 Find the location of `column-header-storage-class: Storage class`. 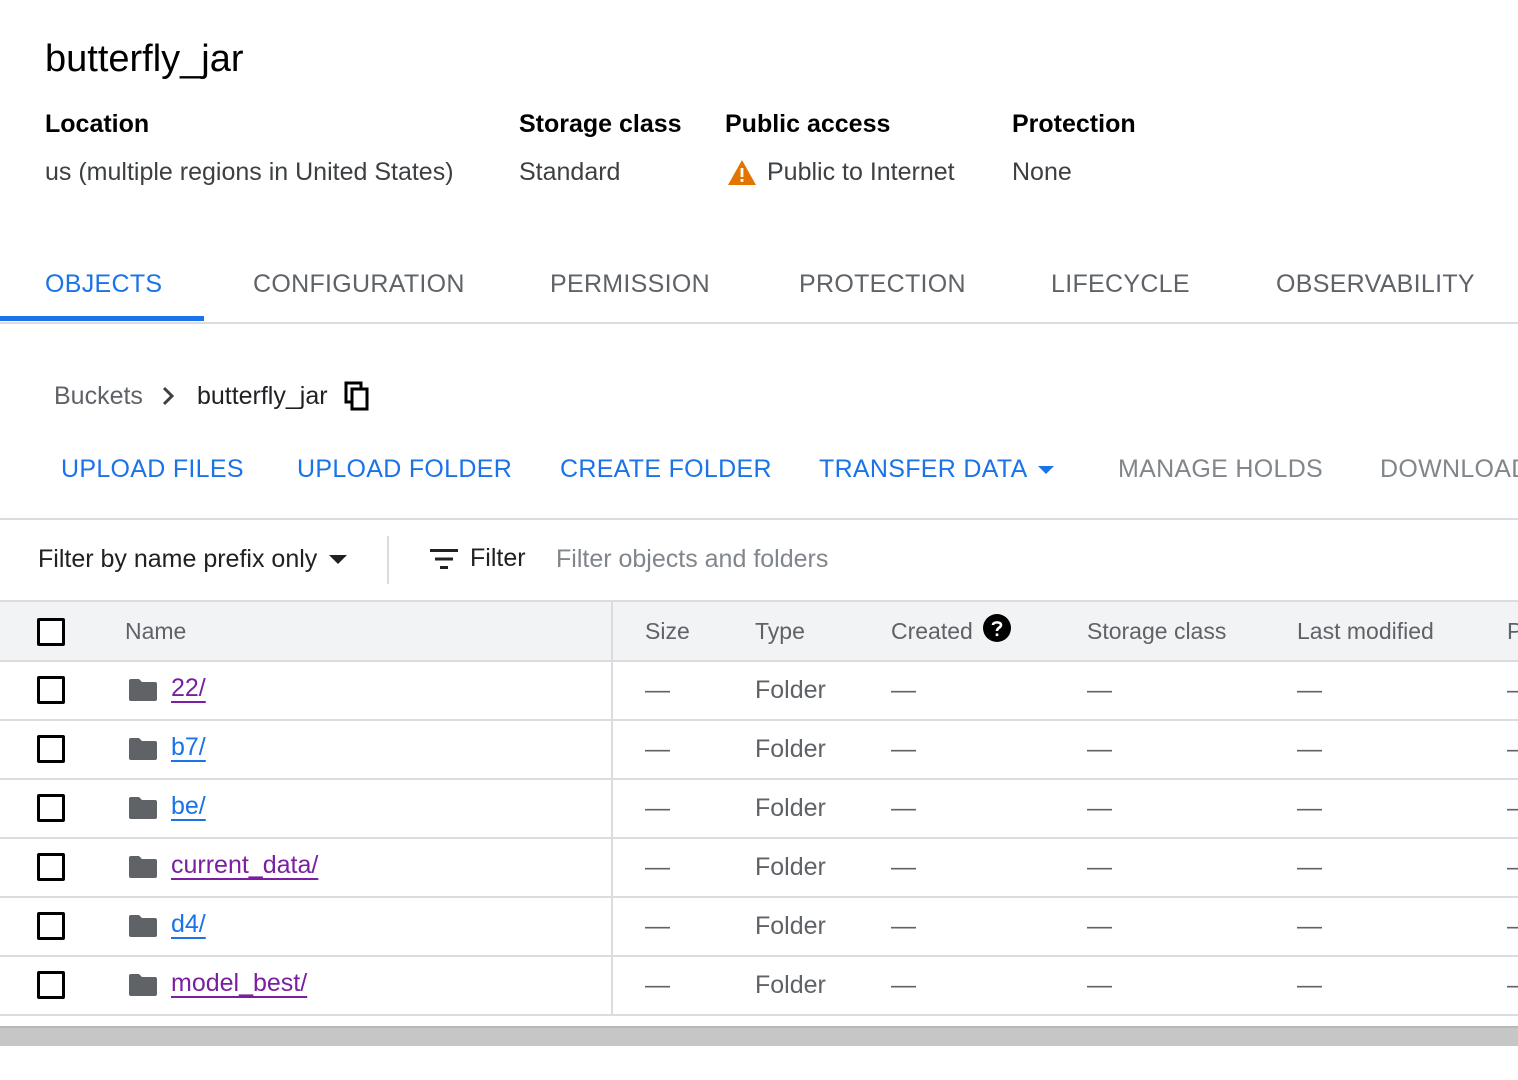

column-header-storage-class: Storage class is located at coordinates (1156, 631).